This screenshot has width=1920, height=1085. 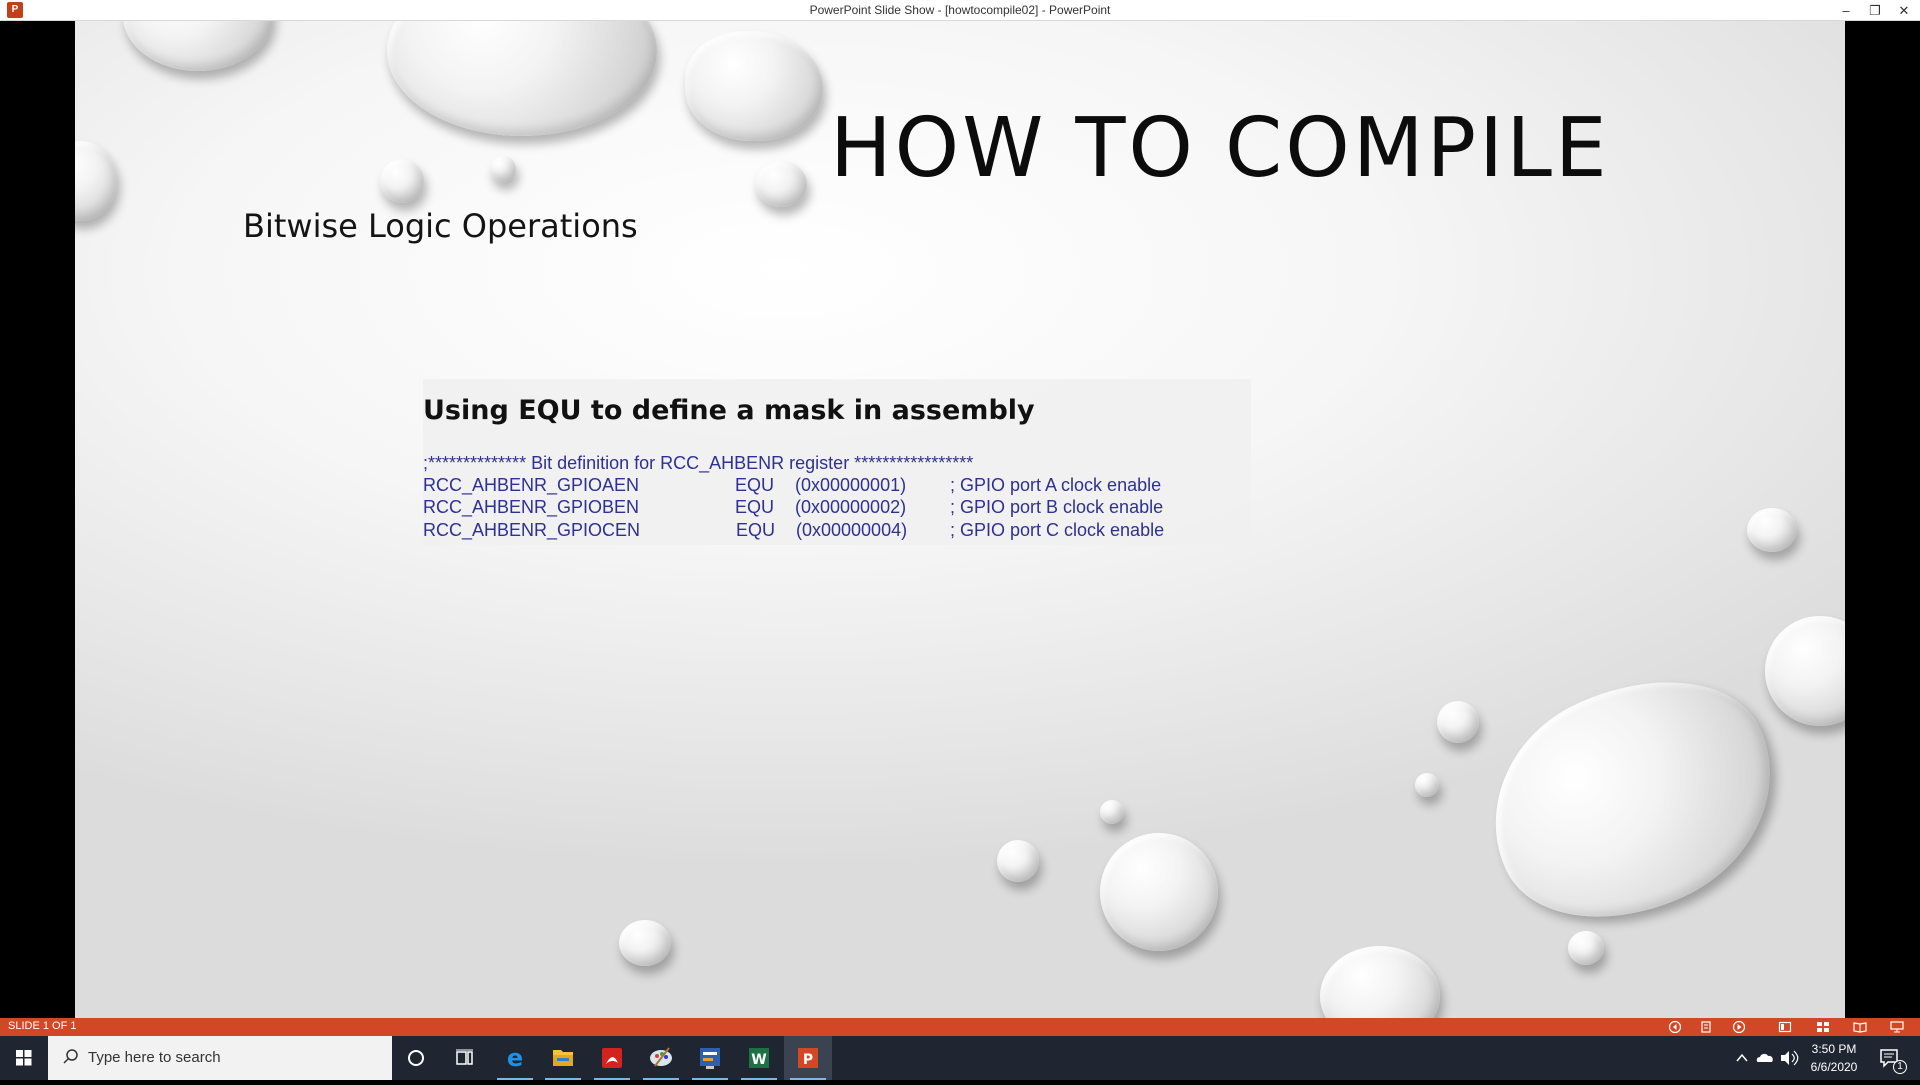 What do you see at coordinates (1900, 1067) in the screenshot?
I see `notification-count: 1` at bounding box center [1900, 1067].